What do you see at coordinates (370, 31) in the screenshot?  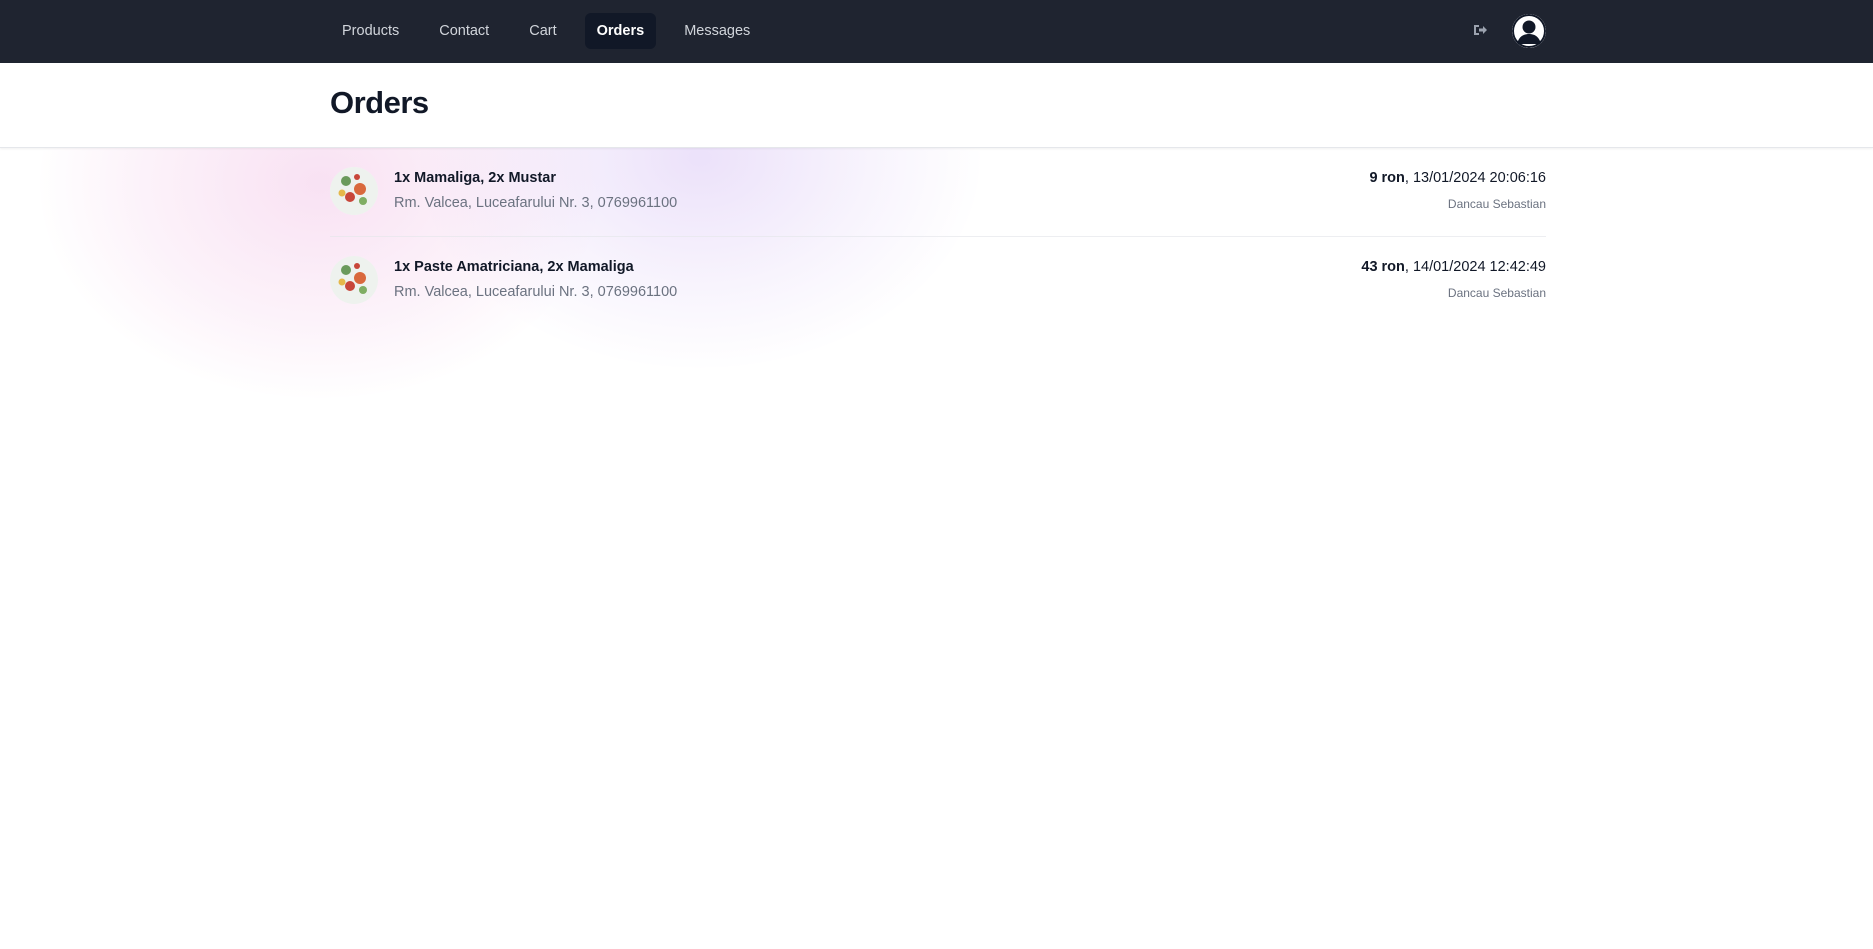 I see `nav-link-products: Products` at bounding box center [370, 31].